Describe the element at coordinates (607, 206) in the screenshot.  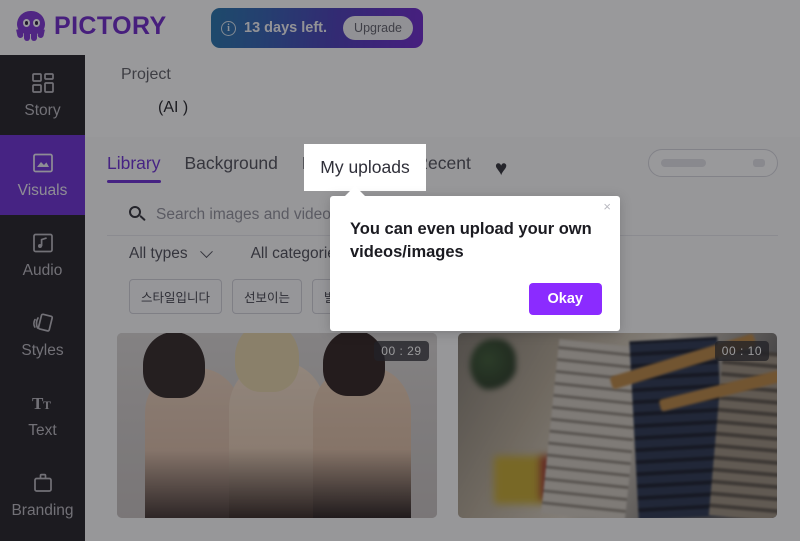
I see `close-icon: ×` at that location.